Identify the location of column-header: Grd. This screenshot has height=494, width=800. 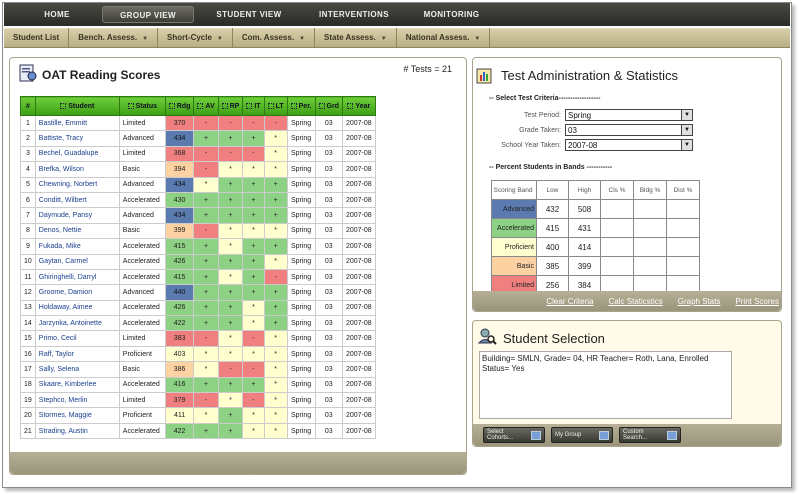
(328, 106).